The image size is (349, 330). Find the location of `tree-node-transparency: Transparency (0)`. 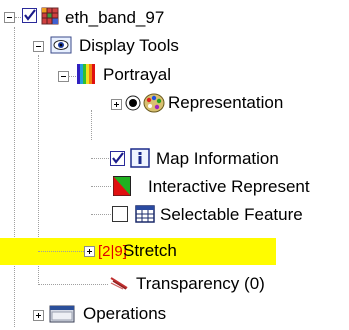

tree-node-transparency: Transparency (0) is located at coordinates (174, 285).